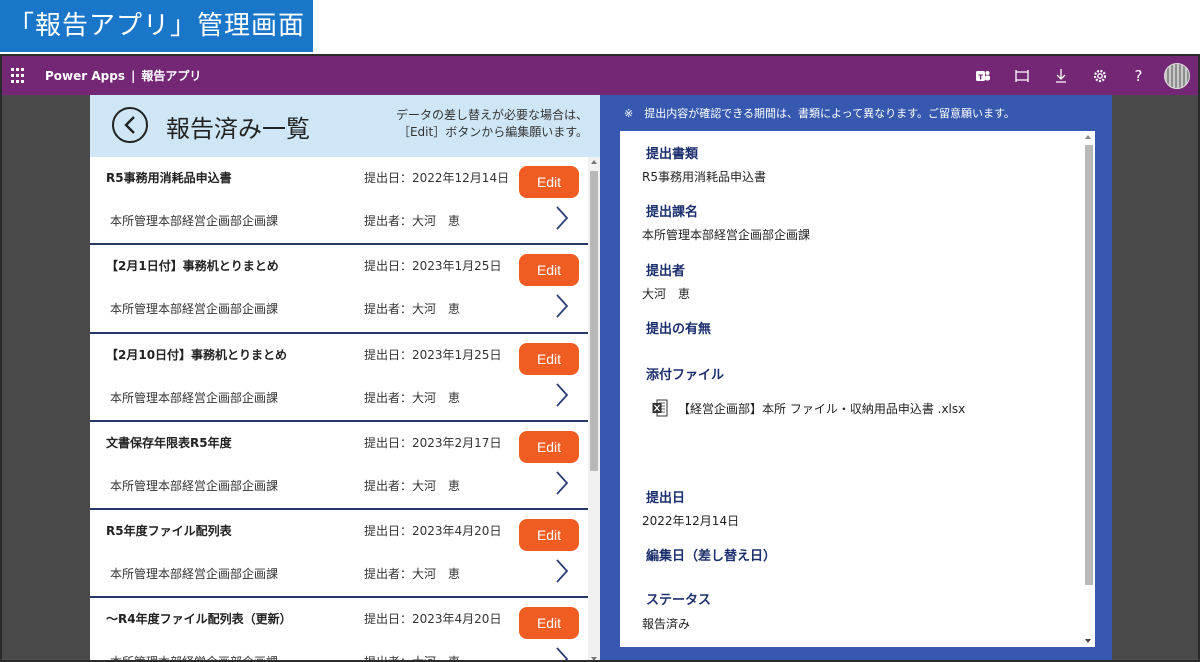 Image resolution: width=1200 pixels, height=662 pixels. Describe the element at coordinates (666, 624) in the screenshot. I see `field-value-status: 報告済み` at that location.